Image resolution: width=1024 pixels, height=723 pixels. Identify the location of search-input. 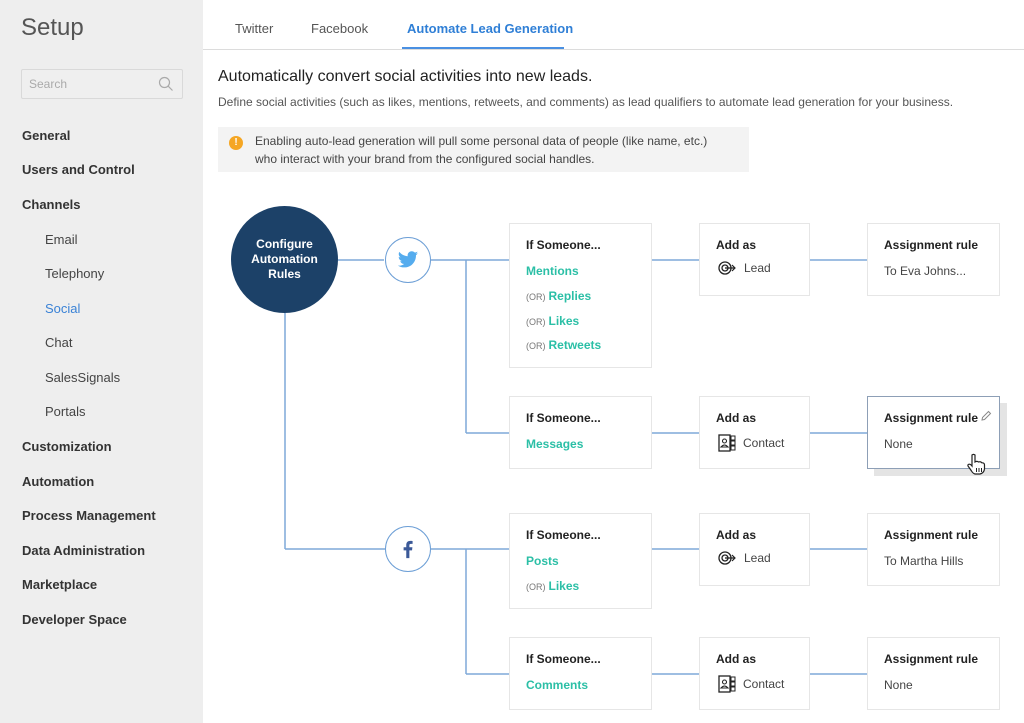
(87, 84).